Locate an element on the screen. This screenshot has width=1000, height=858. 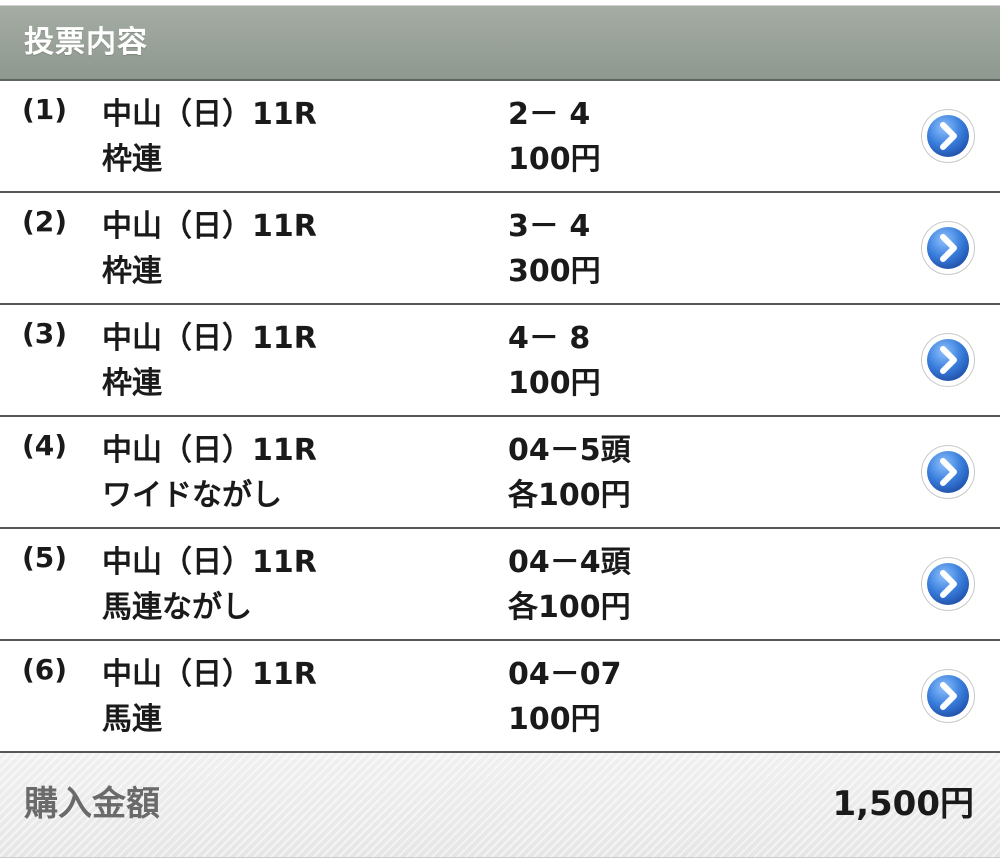
bet-combination: 4－ 8 is located at coordinates (549, 338).